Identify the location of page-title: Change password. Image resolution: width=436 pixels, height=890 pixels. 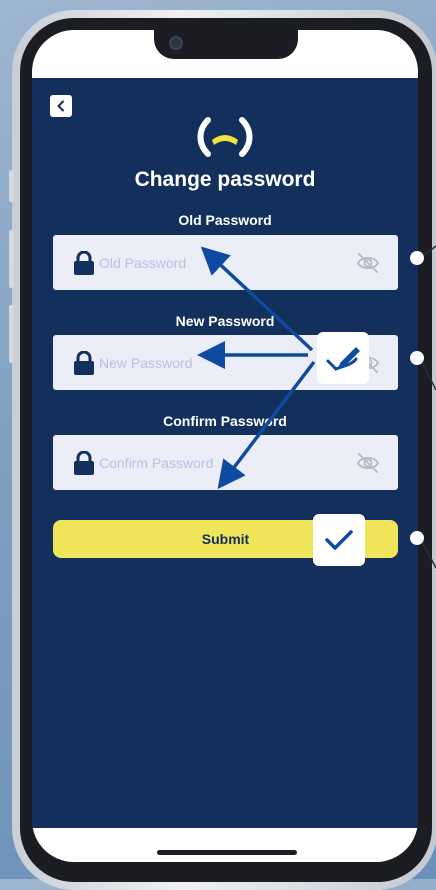
(225, 179).